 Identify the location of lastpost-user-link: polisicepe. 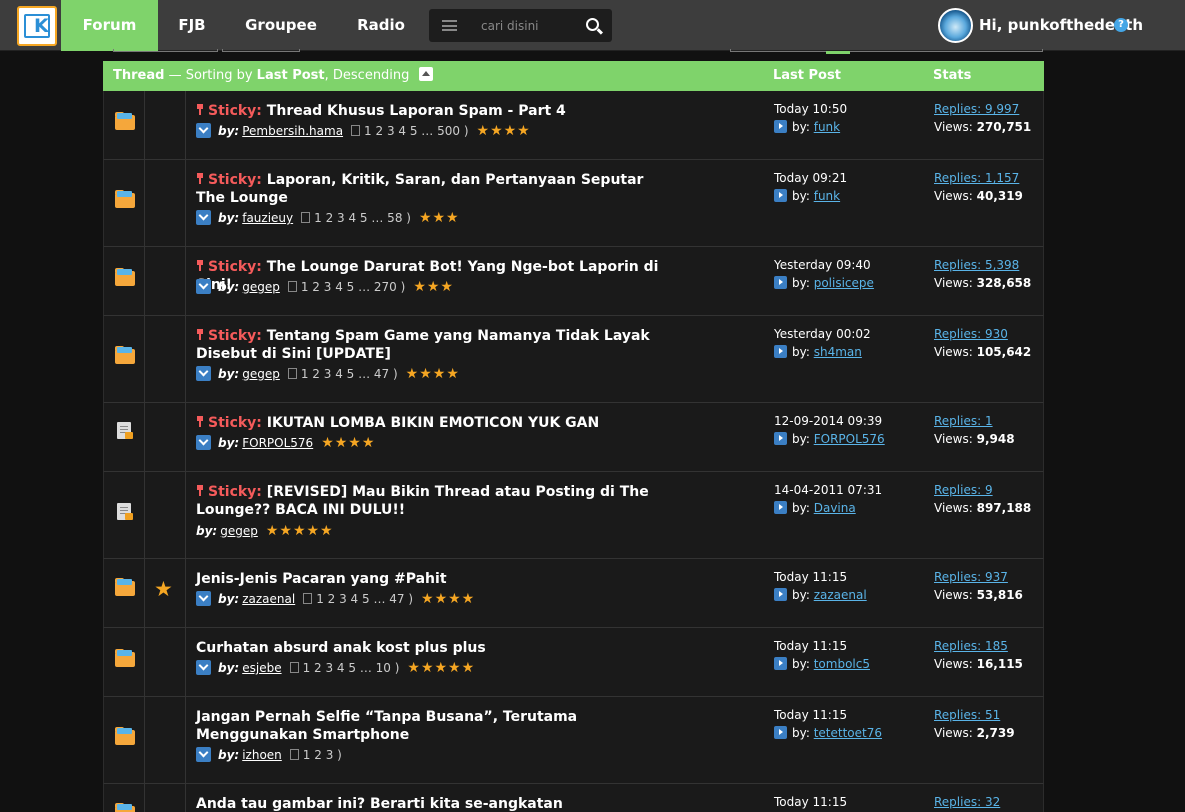
(844, 283).